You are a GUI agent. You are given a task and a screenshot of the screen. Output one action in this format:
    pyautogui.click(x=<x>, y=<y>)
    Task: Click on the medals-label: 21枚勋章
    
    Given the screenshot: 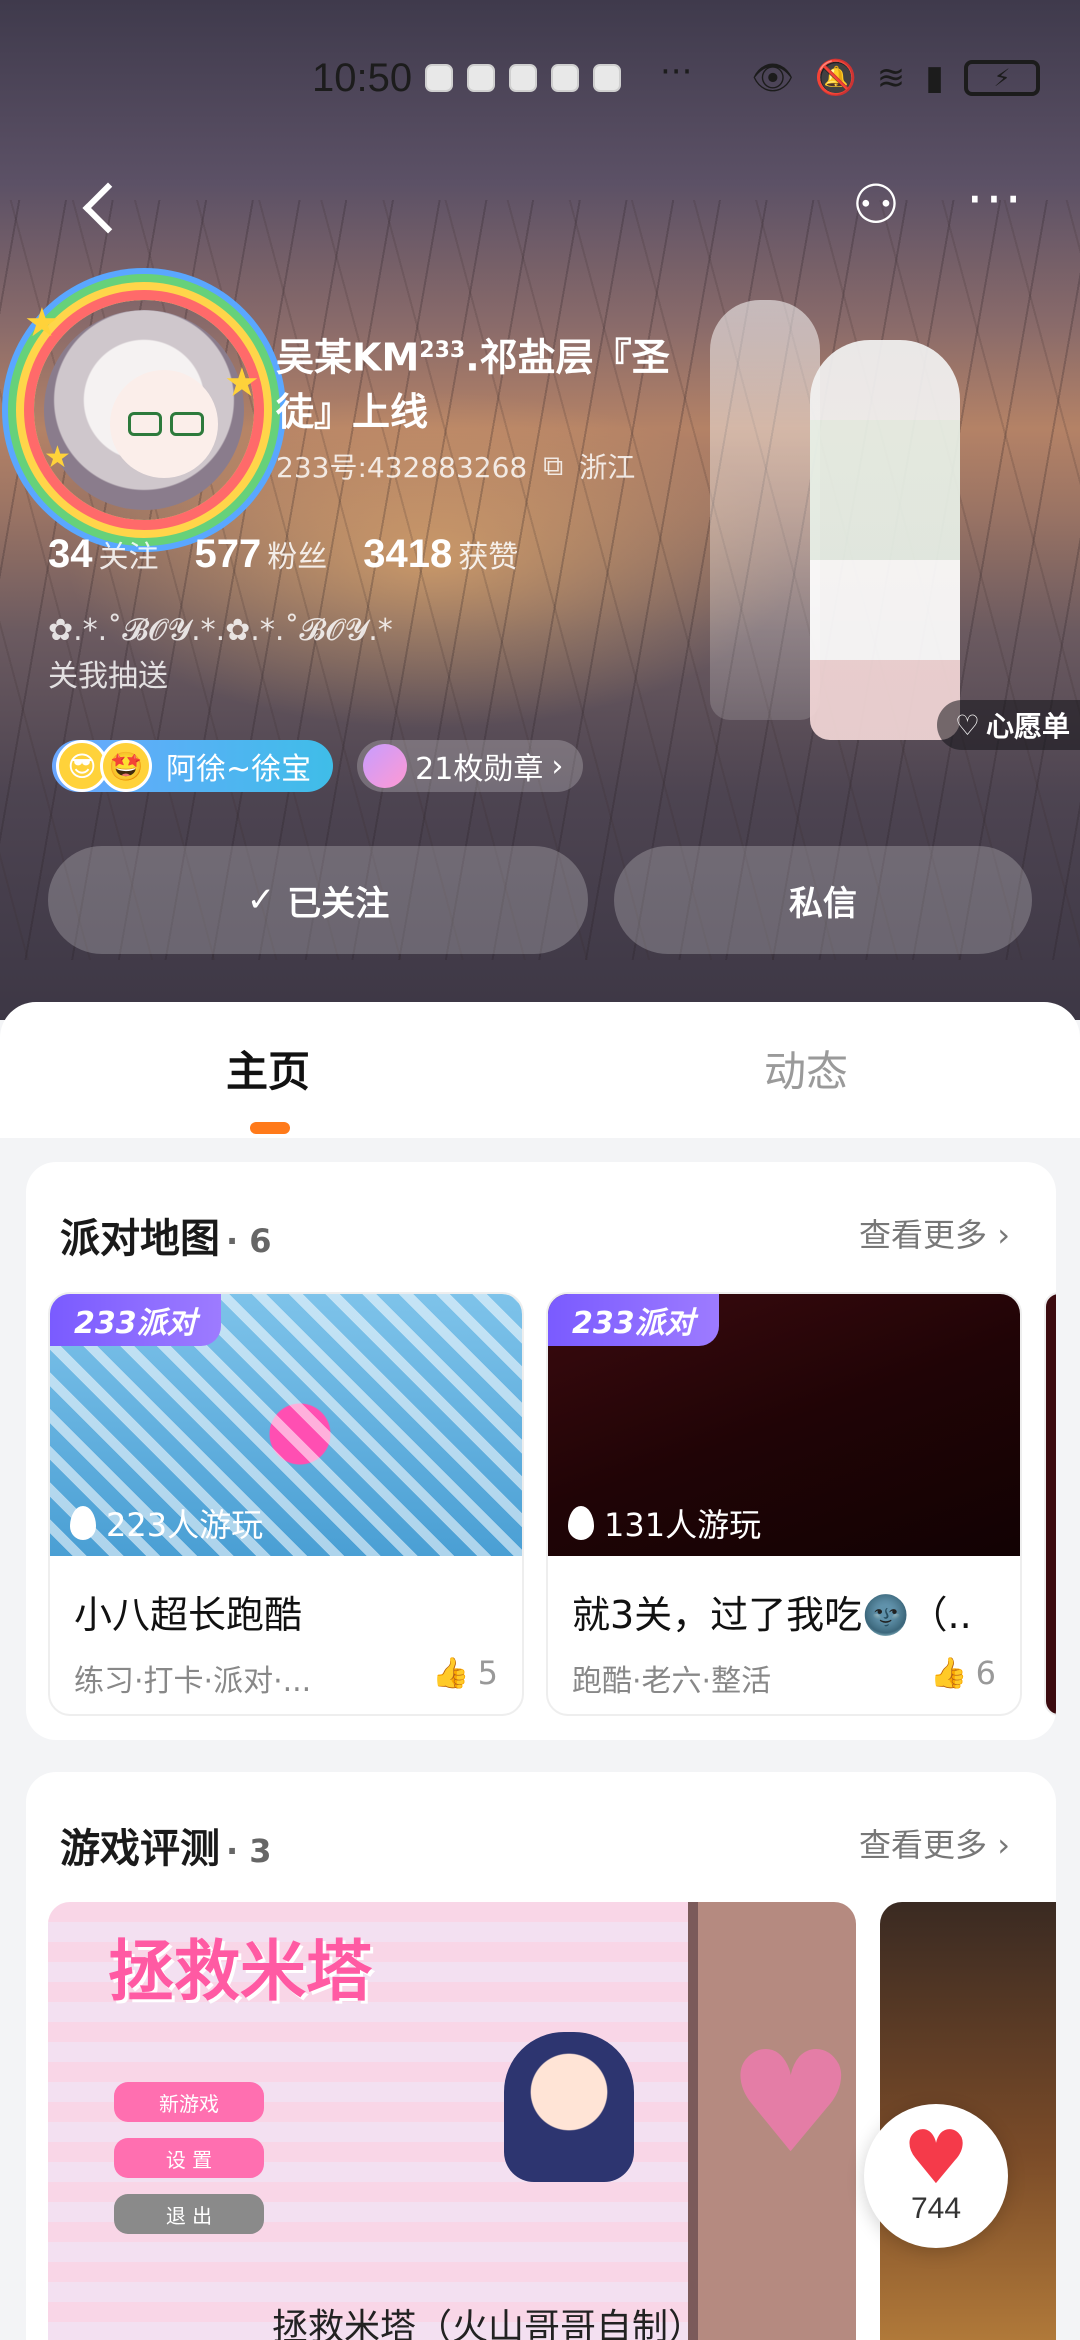 What is the action you would take?
    pyautogui.click(x=479, y=769)
    